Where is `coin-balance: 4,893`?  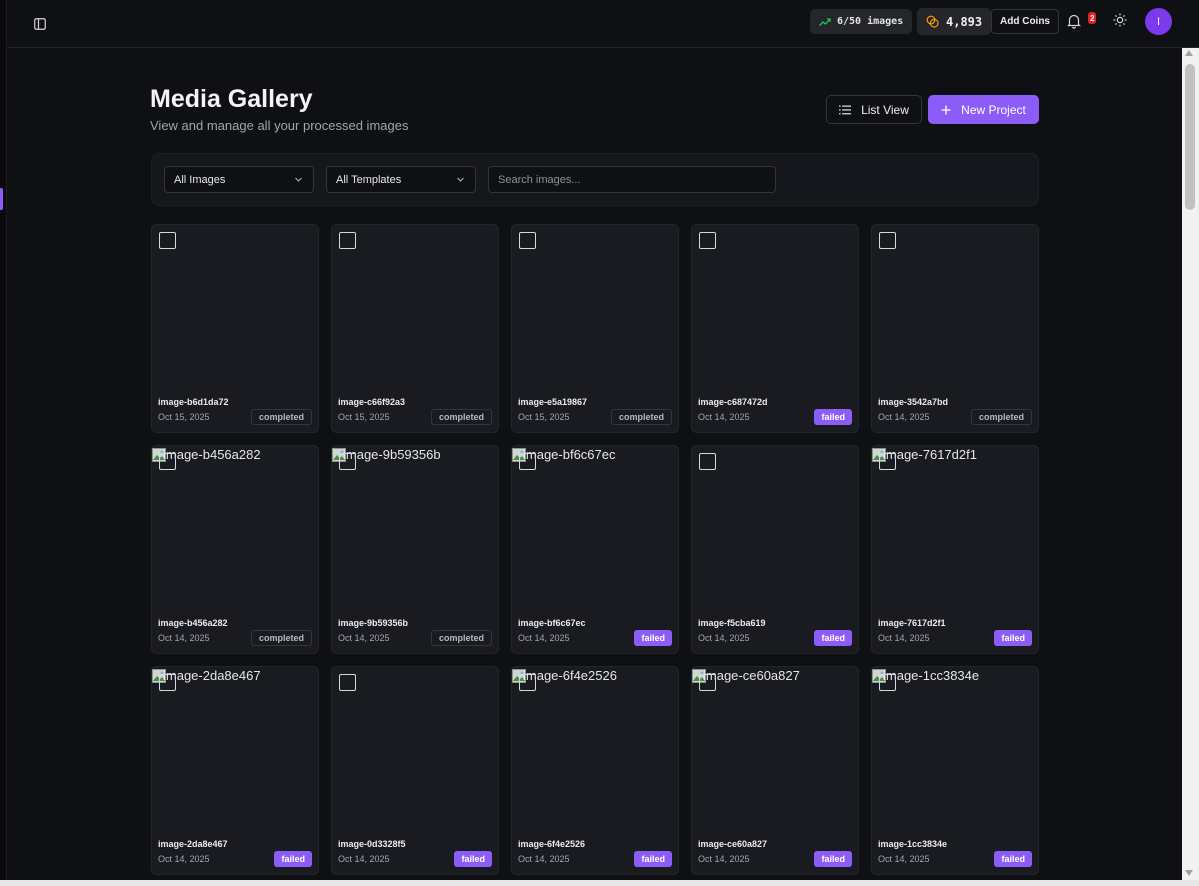
coin-balance: 4,893 is located at coordinates (954, 21).